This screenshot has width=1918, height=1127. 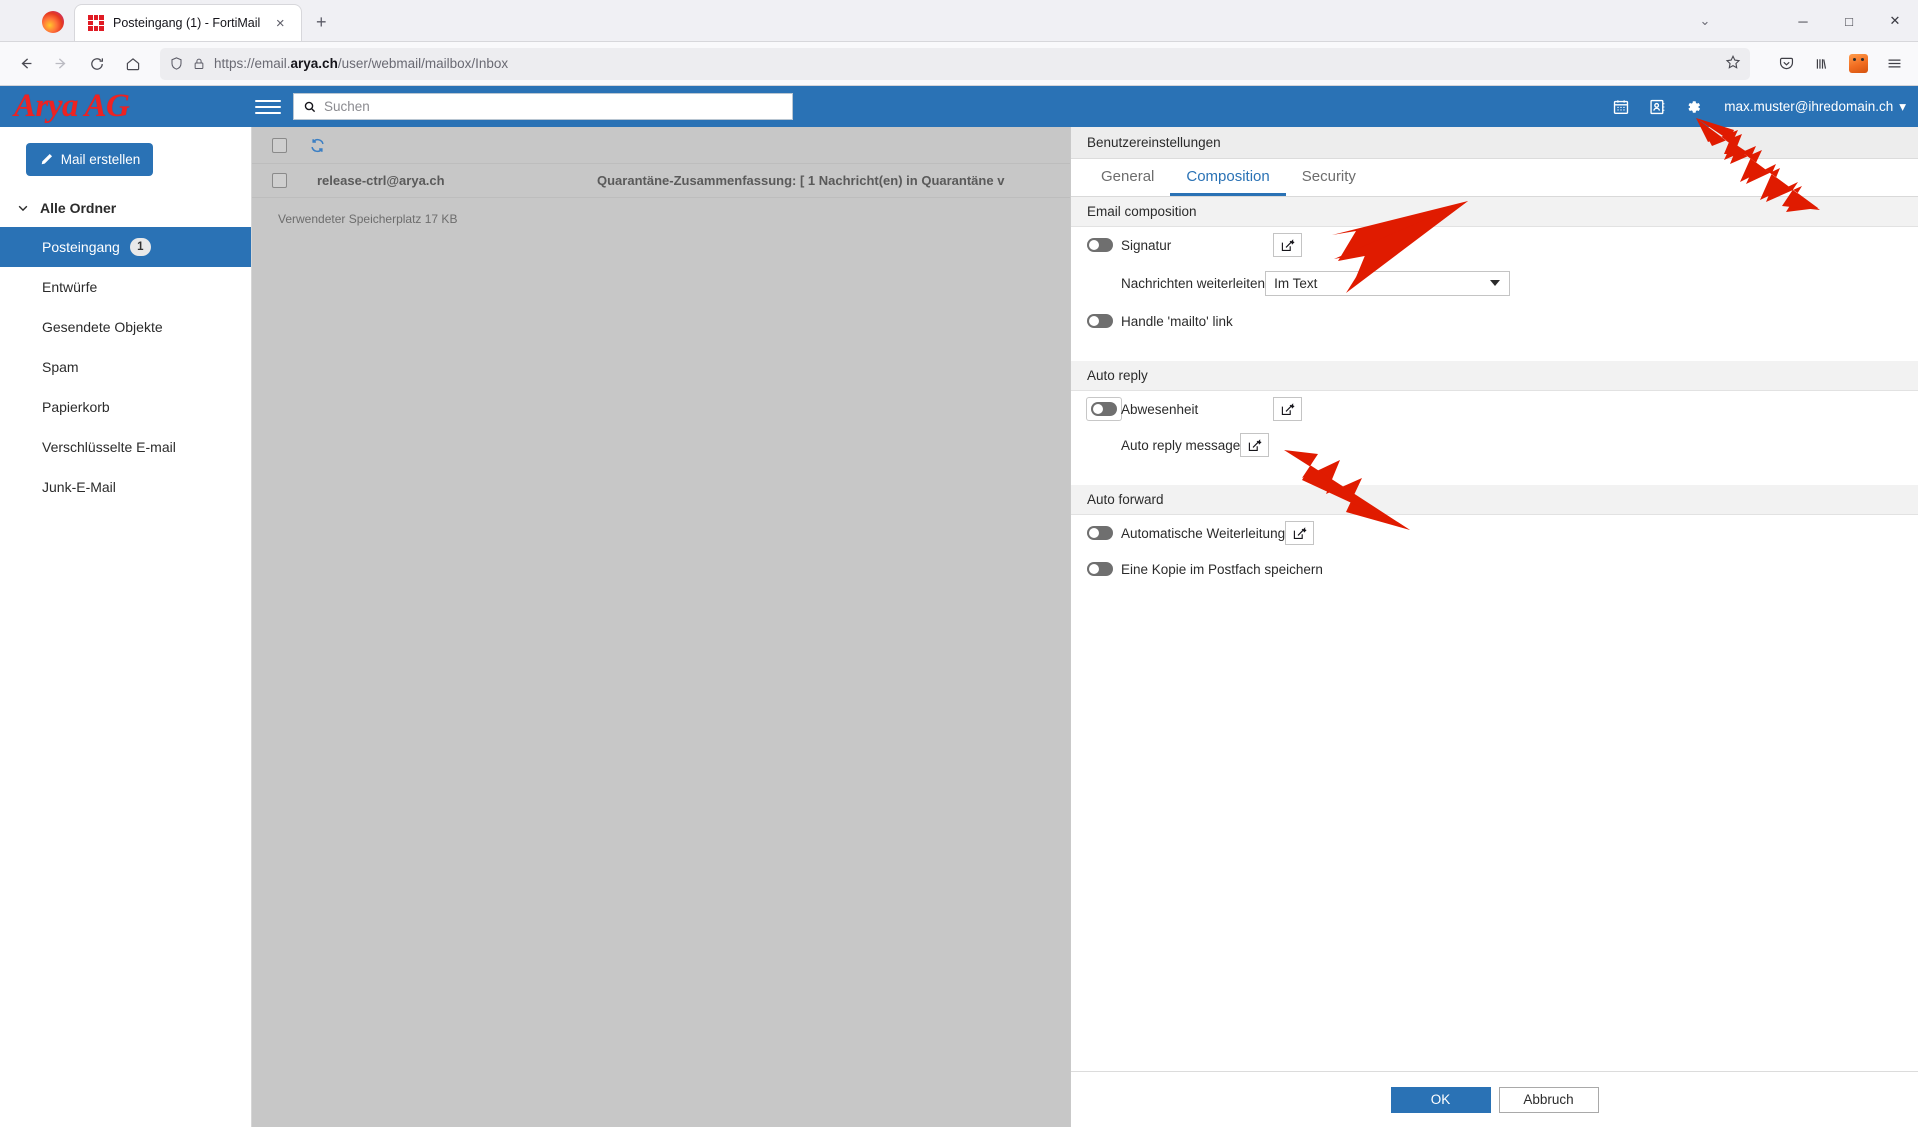 What do you see at coordinates (321, 22) in the screenshot?
I see `new-tab-button: +` at bounding box center [321, 22].